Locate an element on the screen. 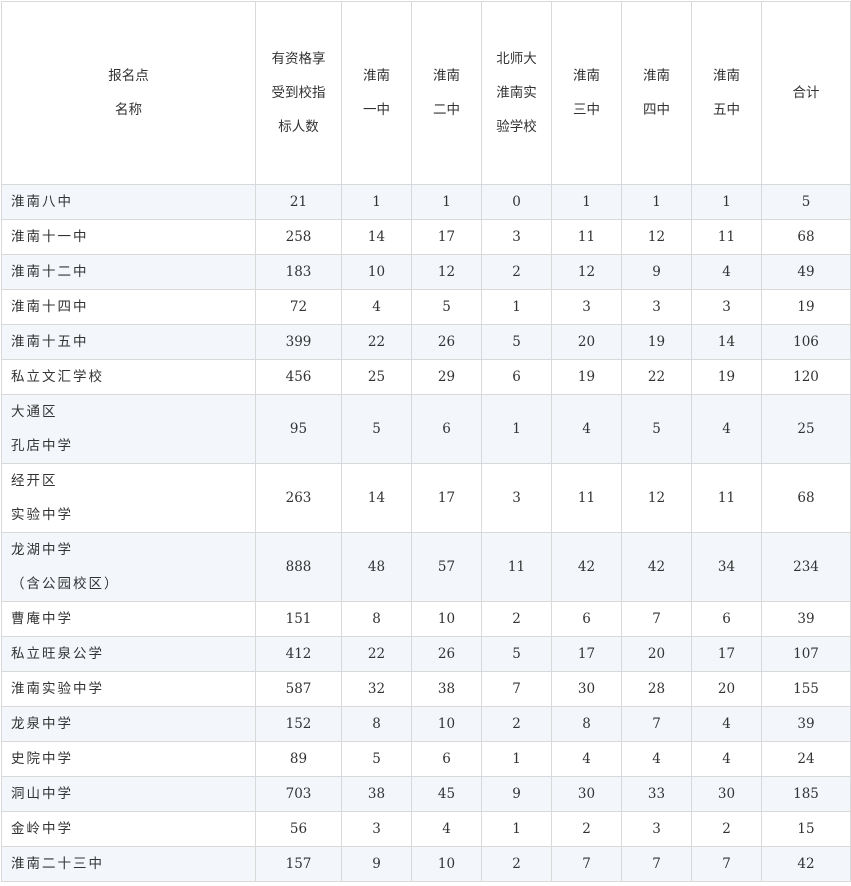  header-text-line: 四中 is located at coordinates (656, 110).